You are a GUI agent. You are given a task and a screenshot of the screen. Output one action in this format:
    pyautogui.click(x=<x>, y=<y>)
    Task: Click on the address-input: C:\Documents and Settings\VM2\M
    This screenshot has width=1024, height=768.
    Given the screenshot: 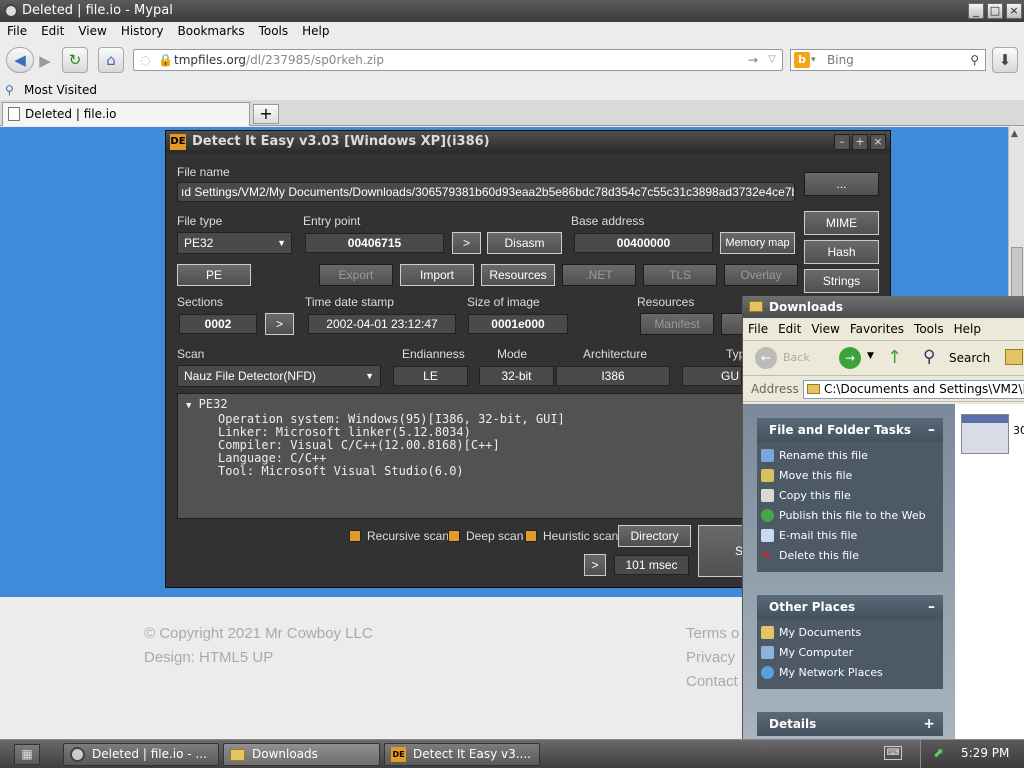 What is the action you would take?
    pyautogui.click(x=913, y=389)
    